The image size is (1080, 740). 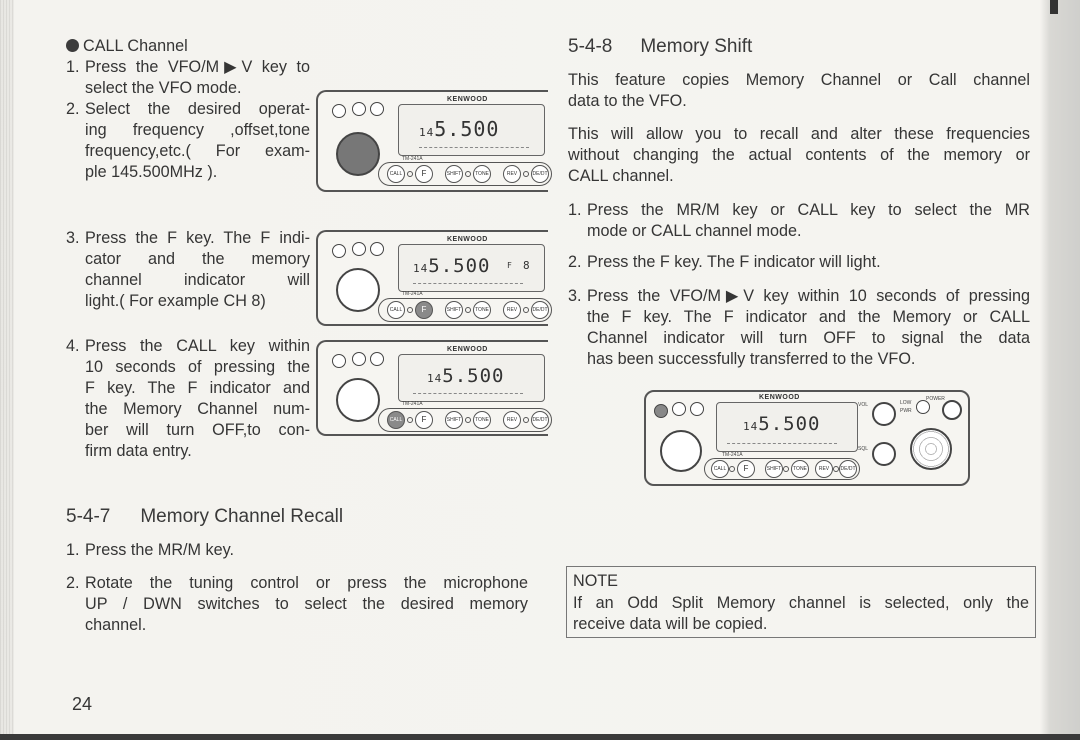 I want to click on note-line: receive data will be copied., so click(x=670, y=624).